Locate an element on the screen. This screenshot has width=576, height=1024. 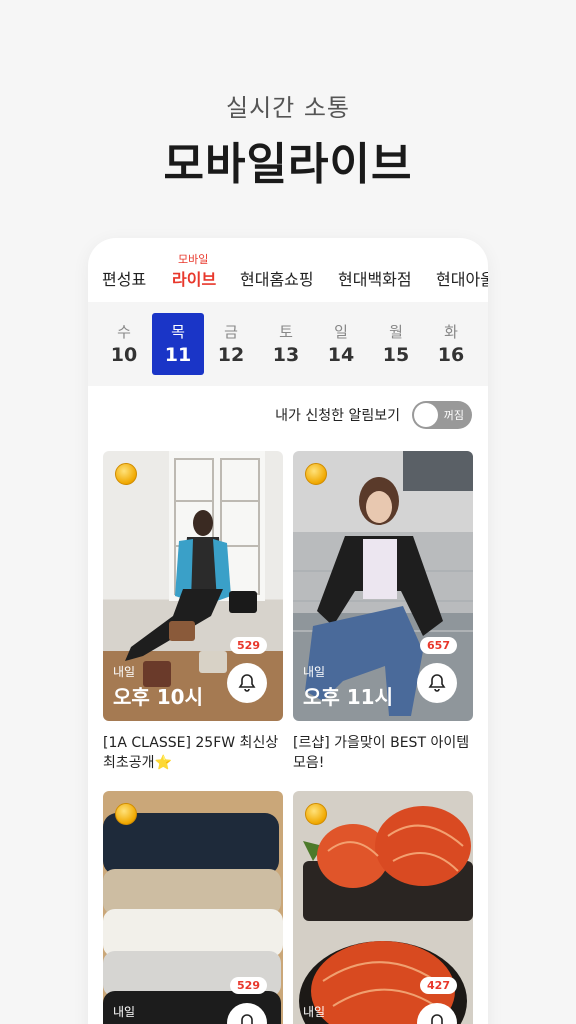
live-card: 529 내일 is located at coordinates (193, 907).